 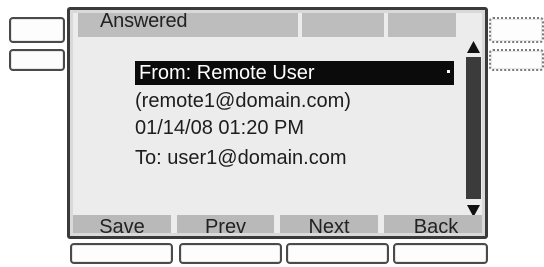 What do you see at coordinates (473, 47) in the screenshot?
I see `arrow-up-icon` at bounding box center [473, 47].